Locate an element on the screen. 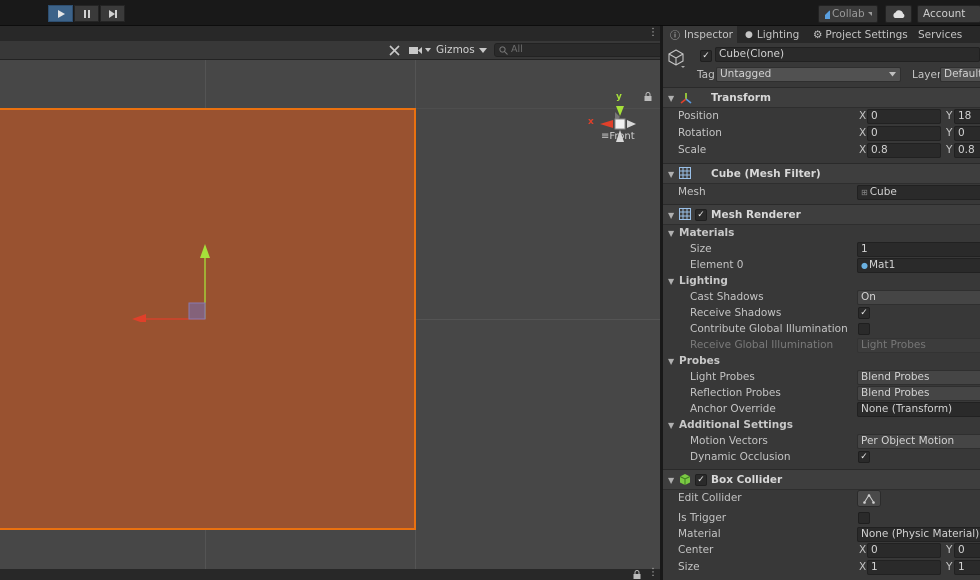 This screenshot has width=980, height=580. tab-services: Services is located at coordinates (940, 34).